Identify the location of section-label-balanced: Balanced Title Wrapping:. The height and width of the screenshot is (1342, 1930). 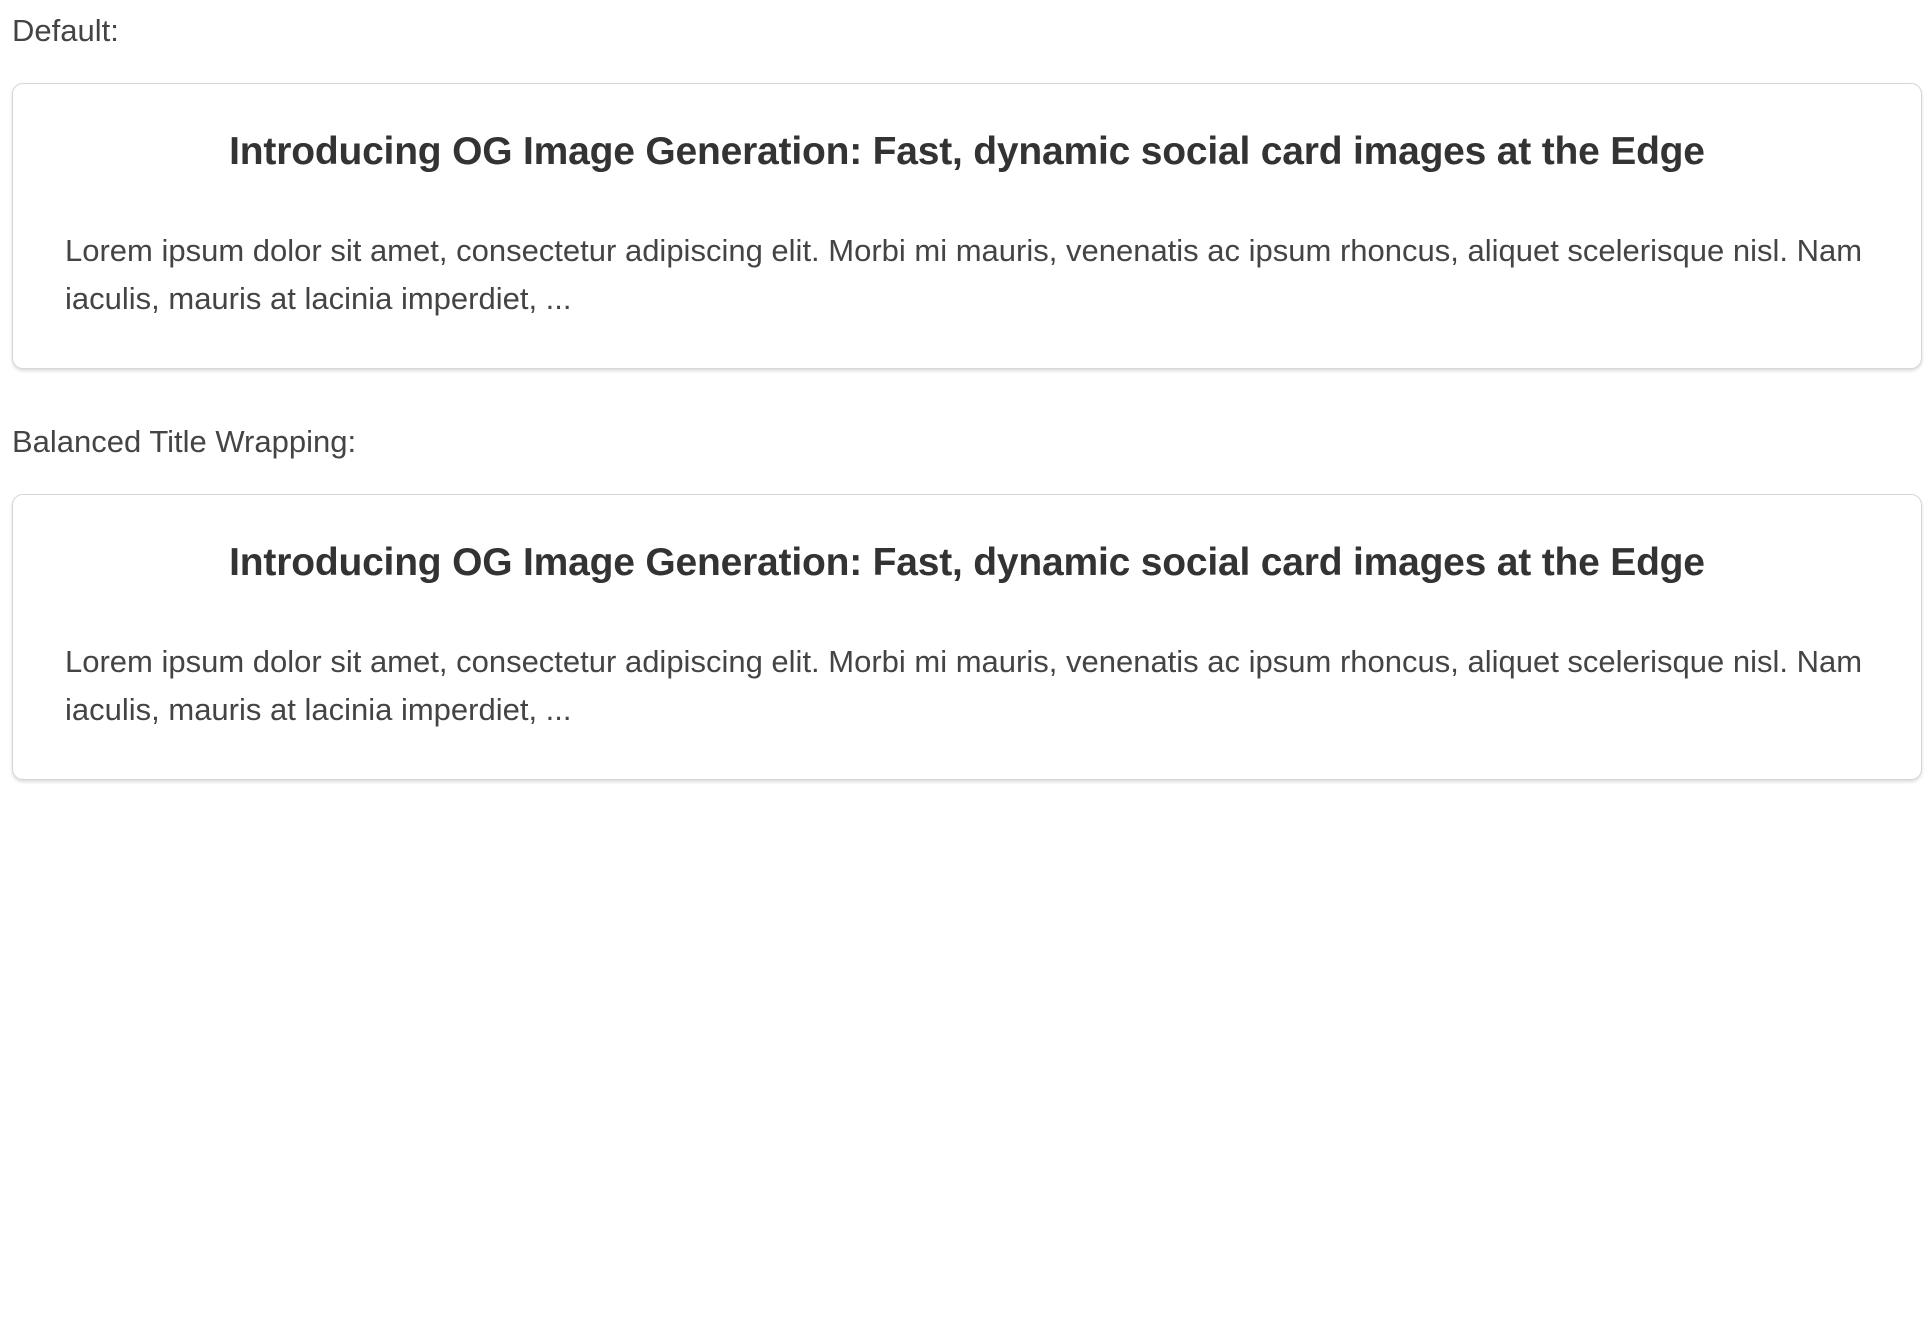
(184, 441).